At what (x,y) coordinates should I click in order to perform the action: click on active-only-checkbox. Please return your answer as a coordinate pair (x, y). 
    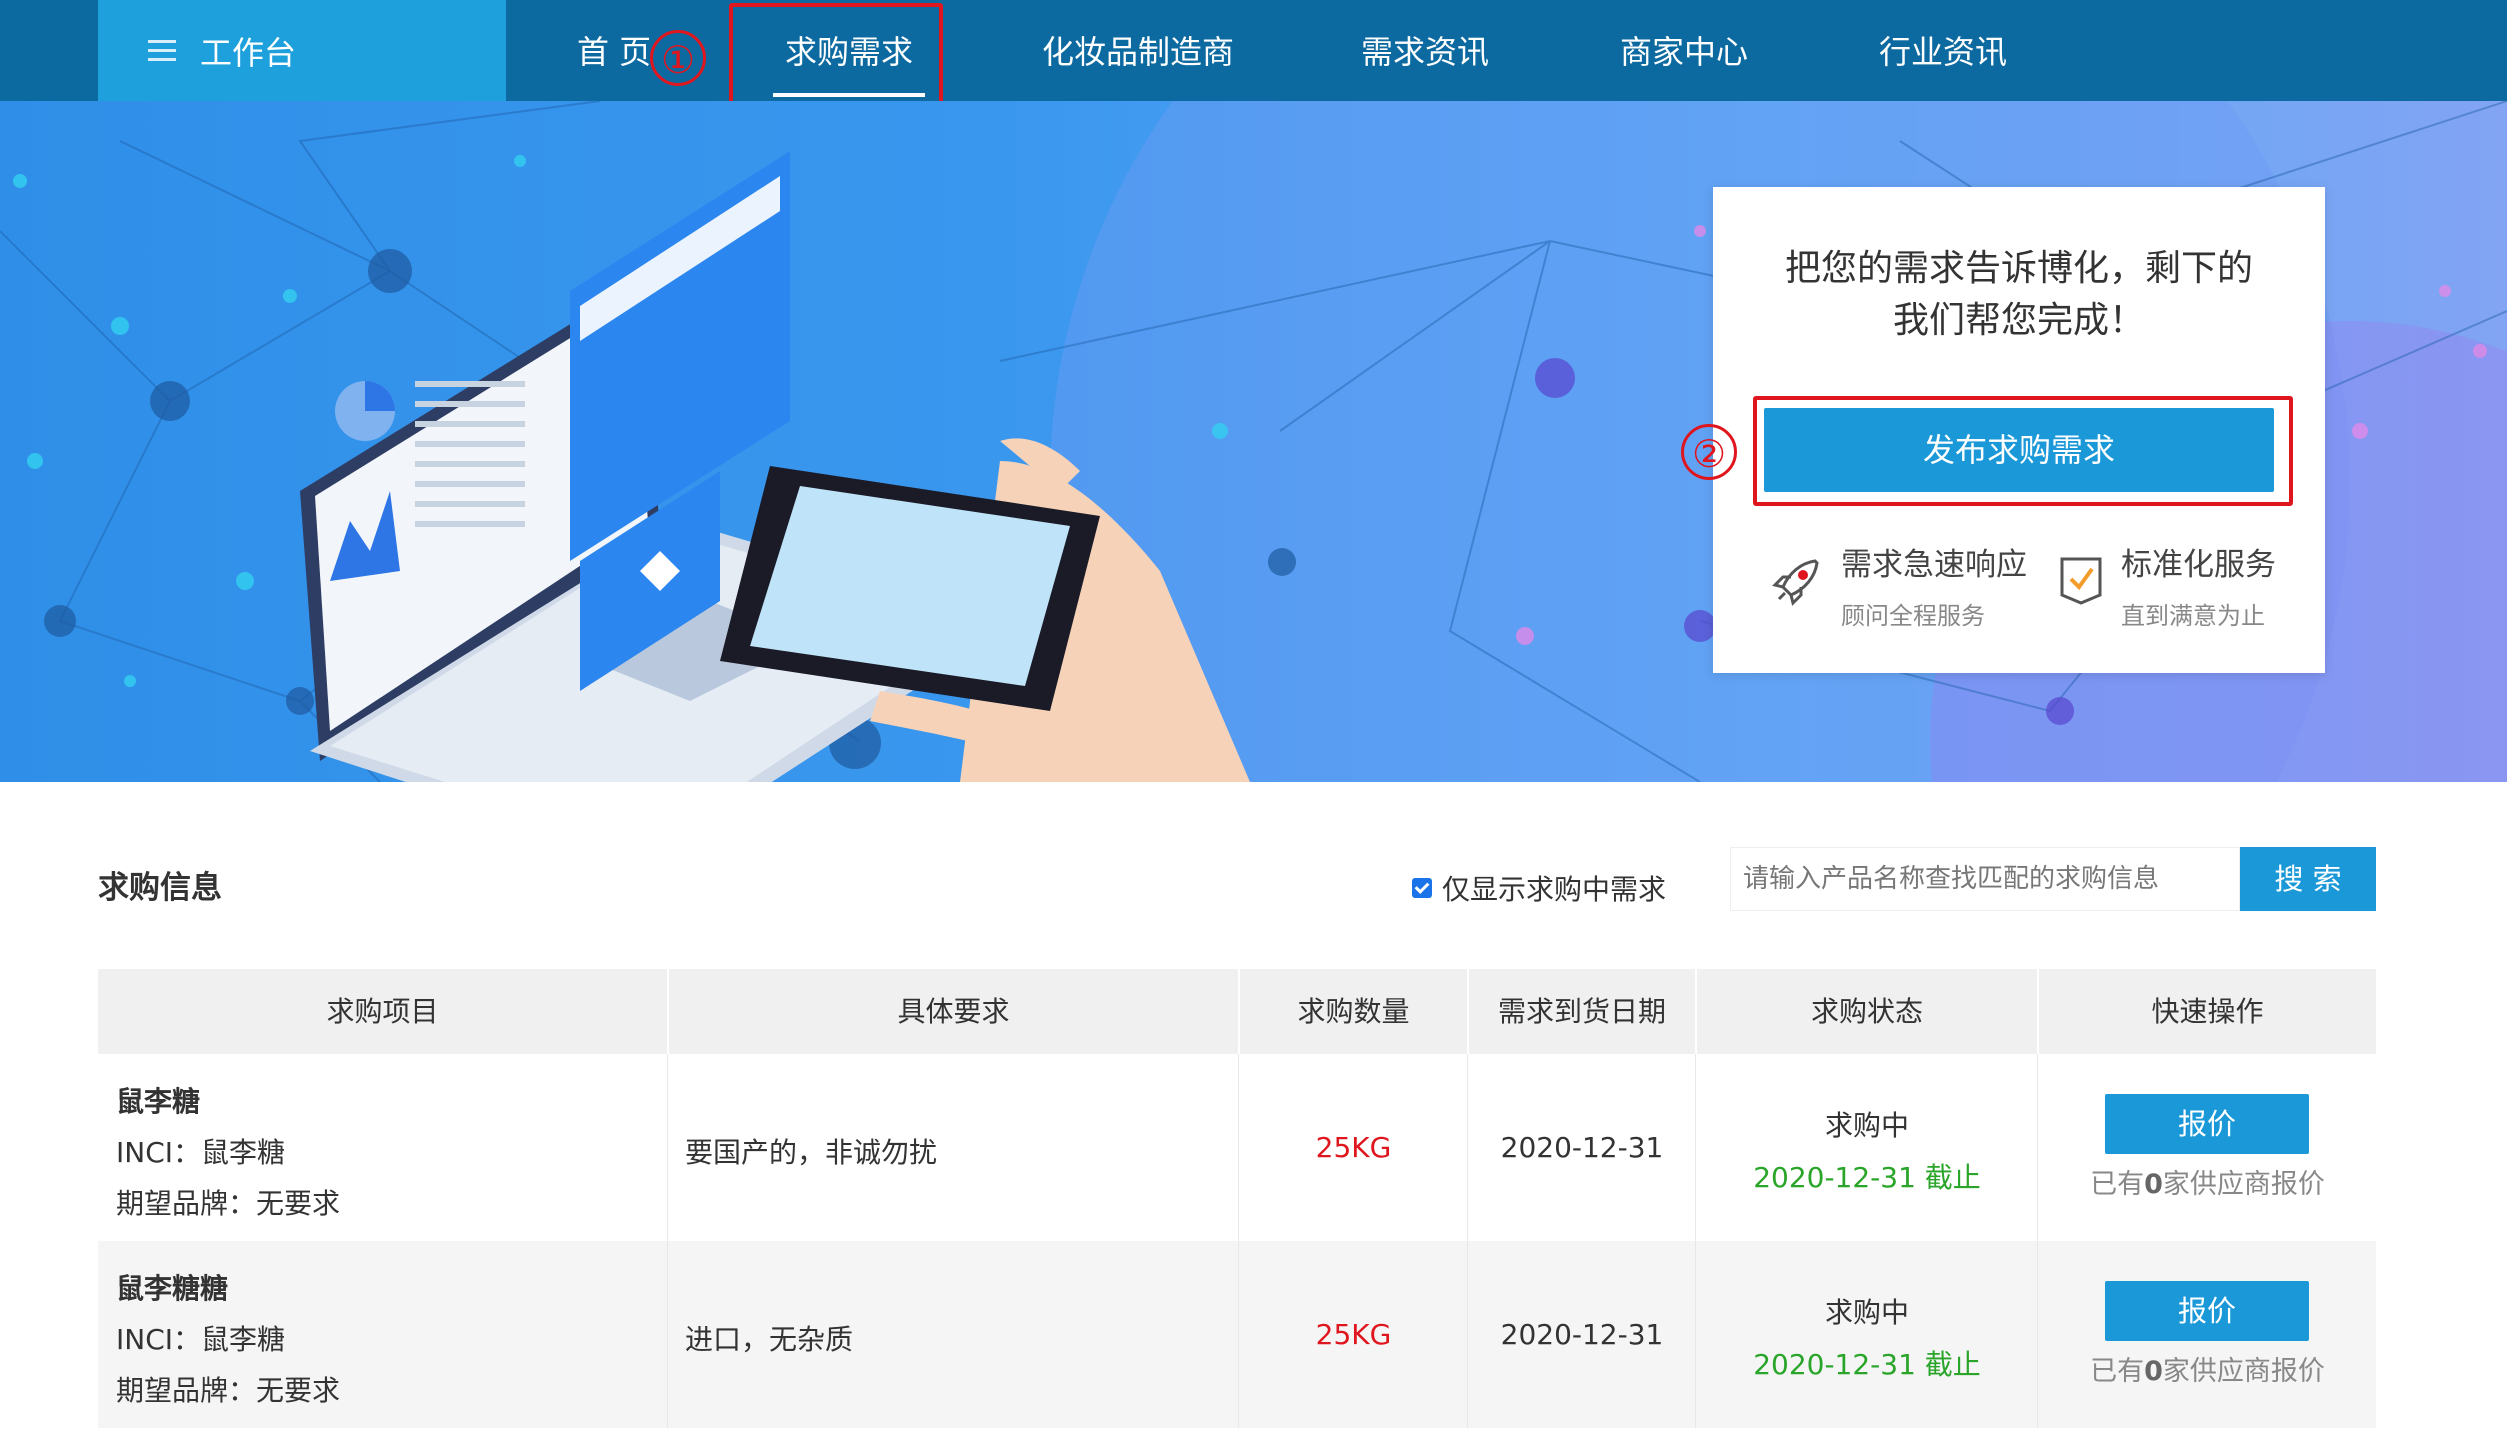
    Looking at the image, I should click on (1422, 888).